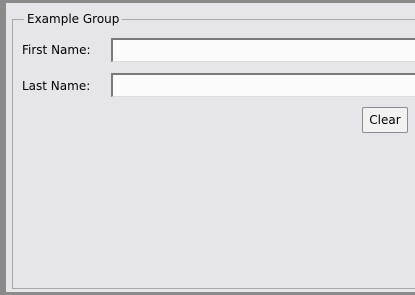  I want to click on first-name-label: First Name:, so click(56, 50).